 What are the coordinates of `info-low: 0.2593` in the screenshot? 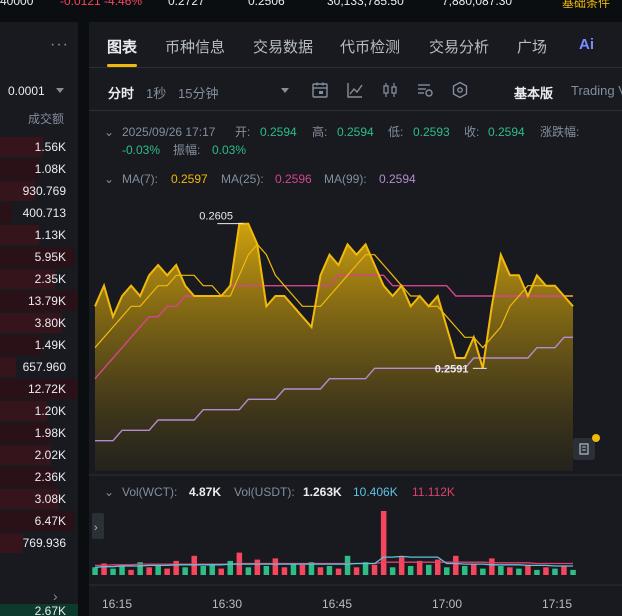 It's located at (431, 132).